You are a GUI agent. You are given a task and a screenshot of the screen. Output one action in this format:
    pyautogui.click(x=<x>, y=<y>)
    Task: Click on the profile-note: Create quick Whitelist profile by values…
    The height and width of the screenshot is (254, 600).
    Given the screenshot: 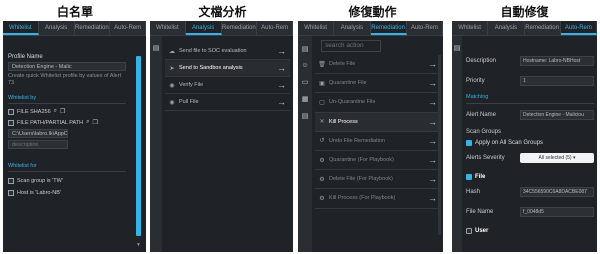 What is the action you would take?
    pyautogui.click(x=65, y=79)
    